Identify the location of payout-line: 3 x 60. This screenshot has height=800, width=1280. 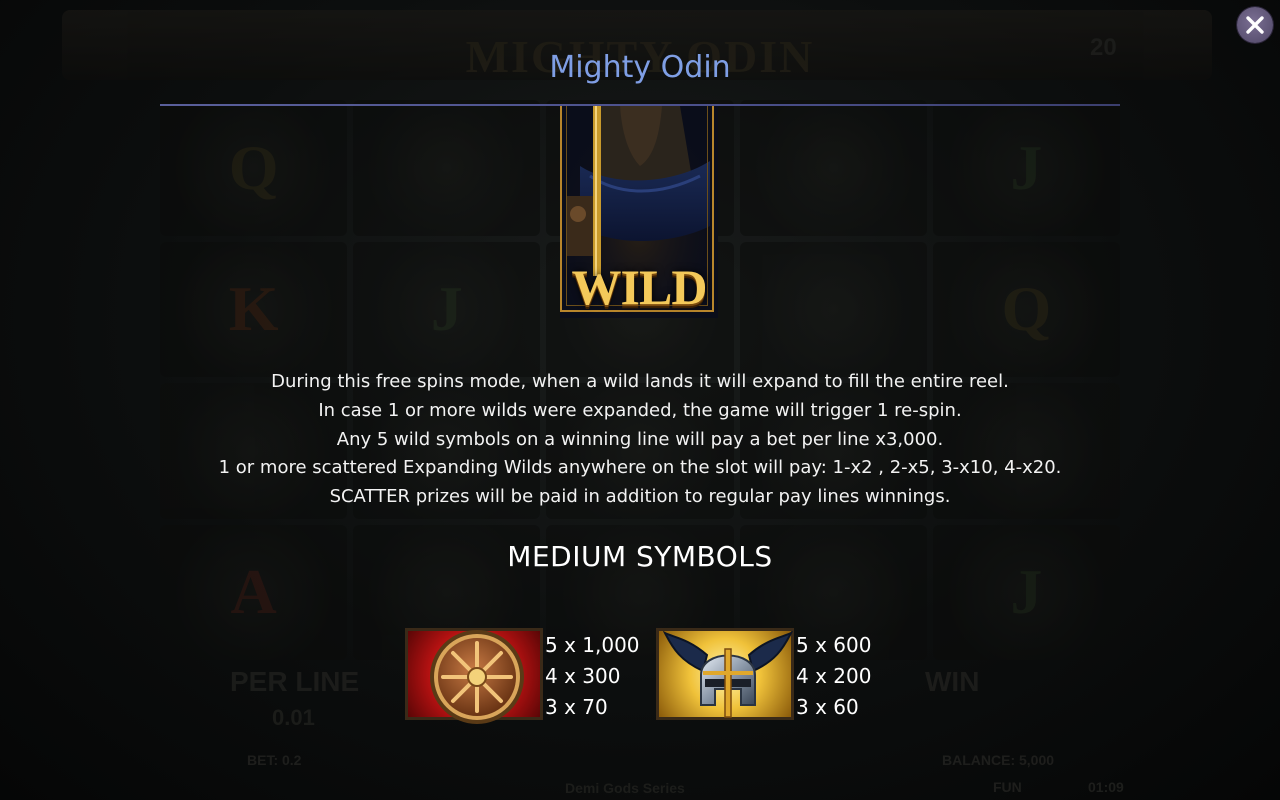
(827, 707).